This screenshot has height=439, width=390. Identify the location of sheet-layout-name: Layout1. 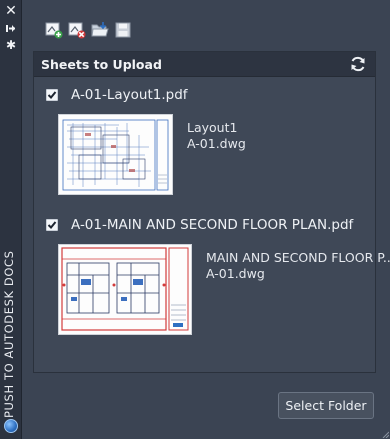
(212, 127).